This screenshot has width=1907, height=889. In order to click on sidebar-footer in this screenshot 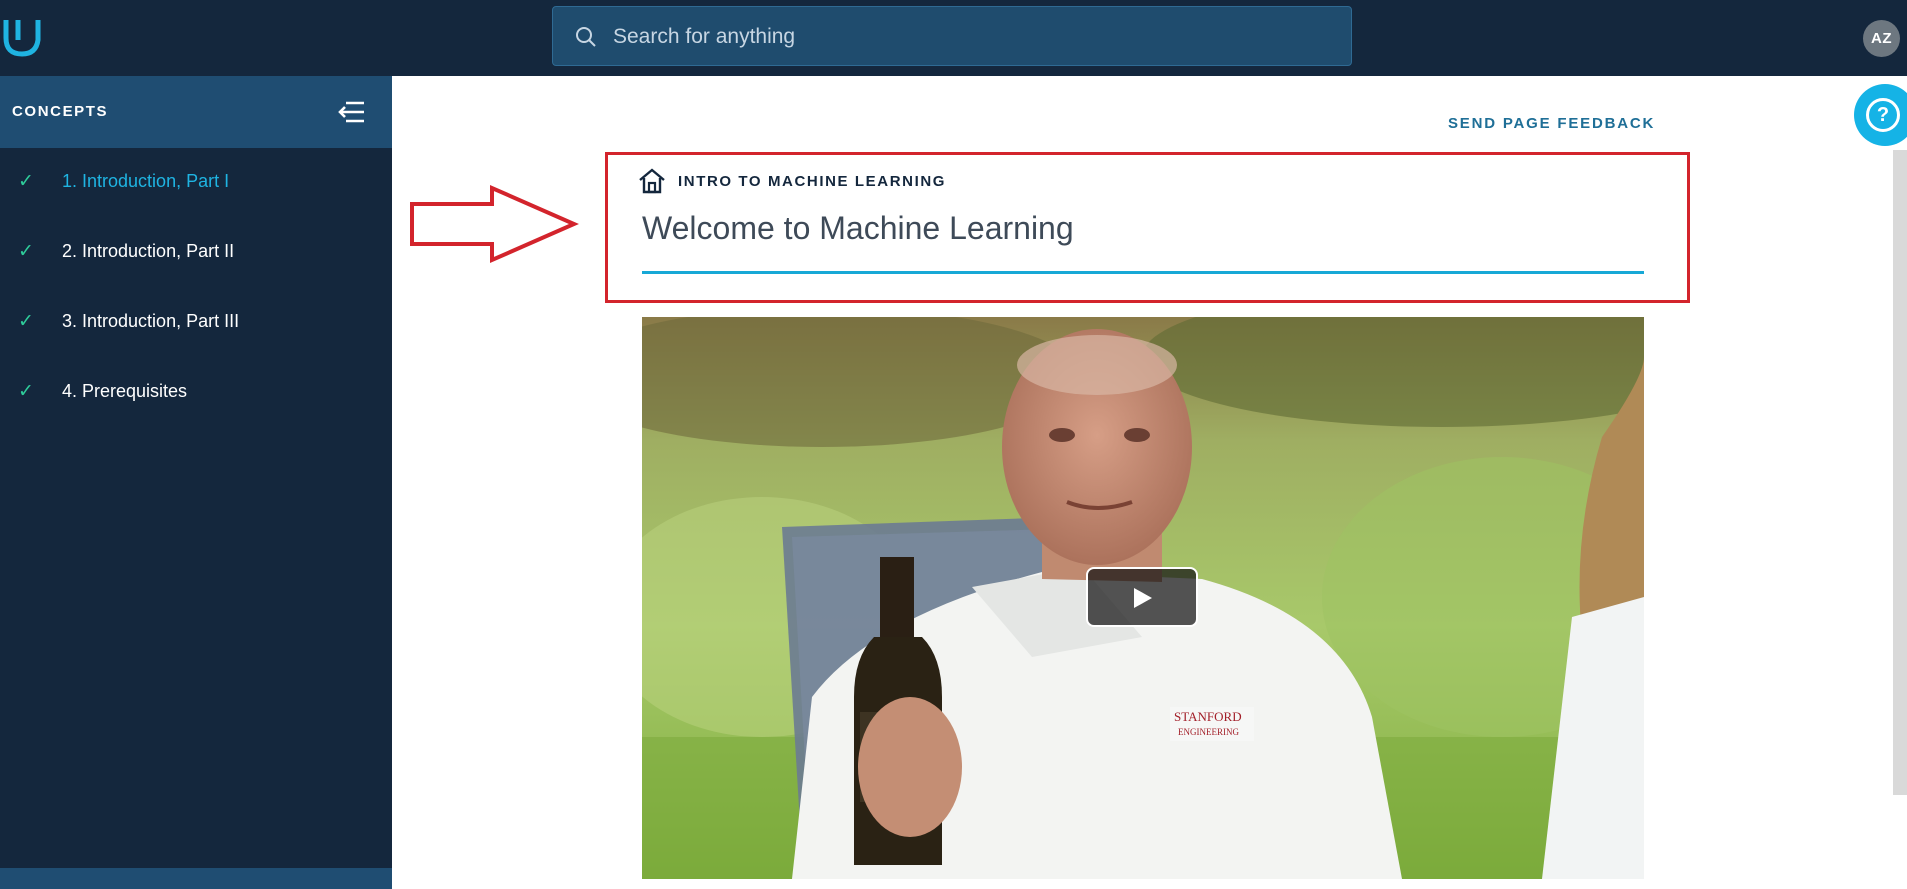, I will do `click(196, 878)`.